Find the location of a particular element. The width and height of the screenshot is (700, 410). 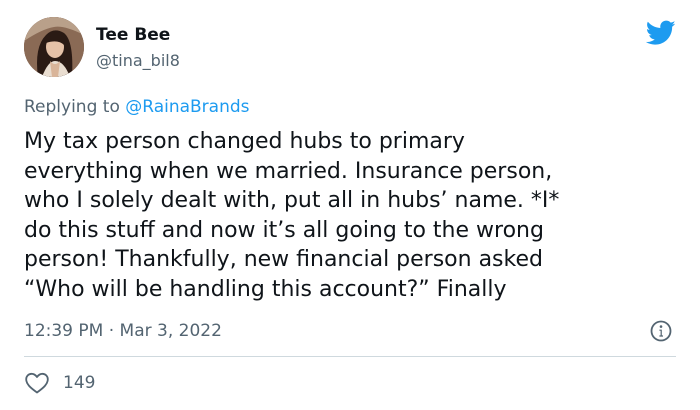

reply-prefix: Replying to is located at coordinates (75, 107).